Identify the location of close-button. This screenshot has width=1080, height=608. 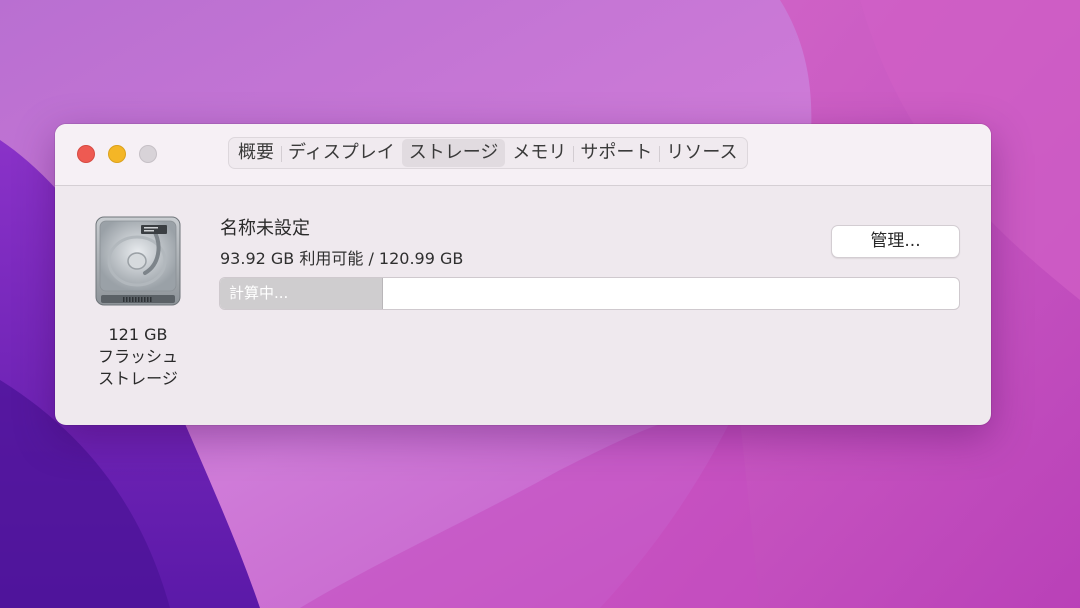
(86, 154).